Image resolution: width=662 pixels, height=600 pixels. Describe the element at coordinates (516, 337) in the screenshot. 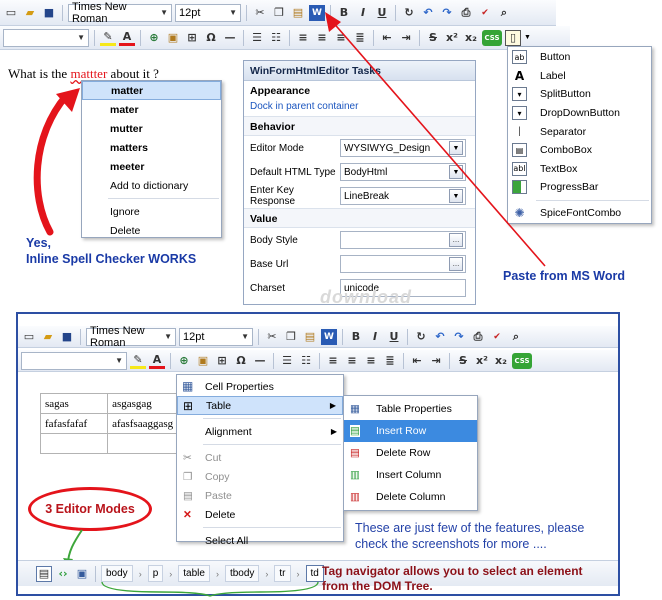

I see `find-binoculars-icon: ⌕` at that location.